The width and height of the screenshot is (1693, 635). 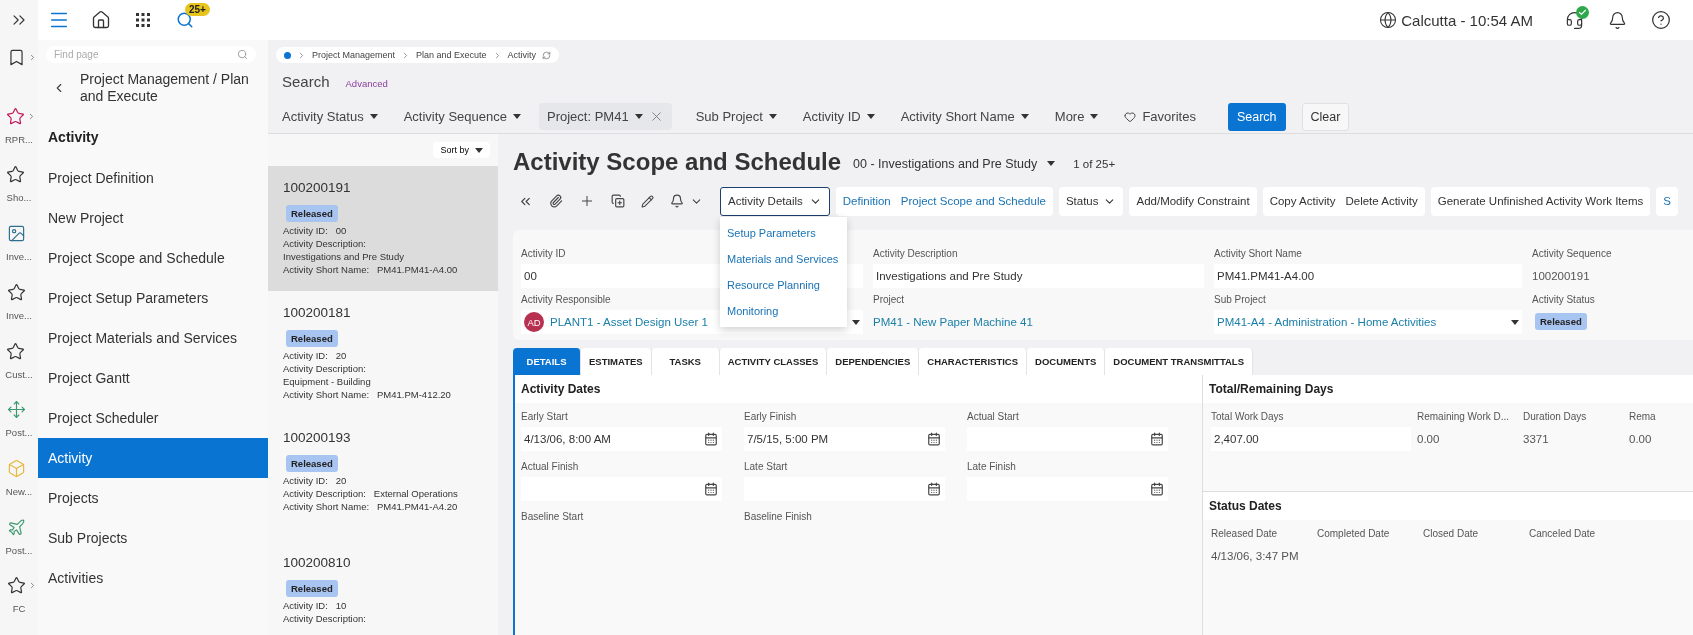 What do you see at coordinates (1193, 201) in the screenshot?
I see `action-button: Add/Modify Constraint` at bounding box center [1193, 201].